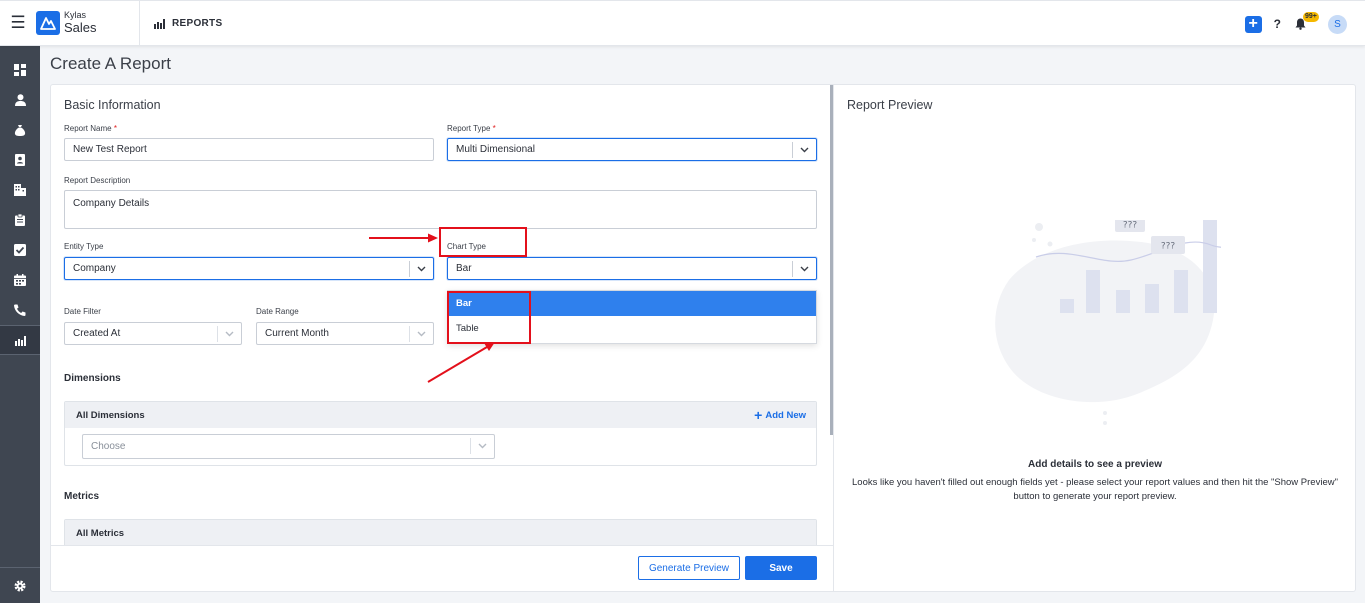 The width and height of the screenshot is (1365, 603). Describe the element at coordinates (92, 378) in the screenshot. I see `dimensions-title: Dimensions` at that location.